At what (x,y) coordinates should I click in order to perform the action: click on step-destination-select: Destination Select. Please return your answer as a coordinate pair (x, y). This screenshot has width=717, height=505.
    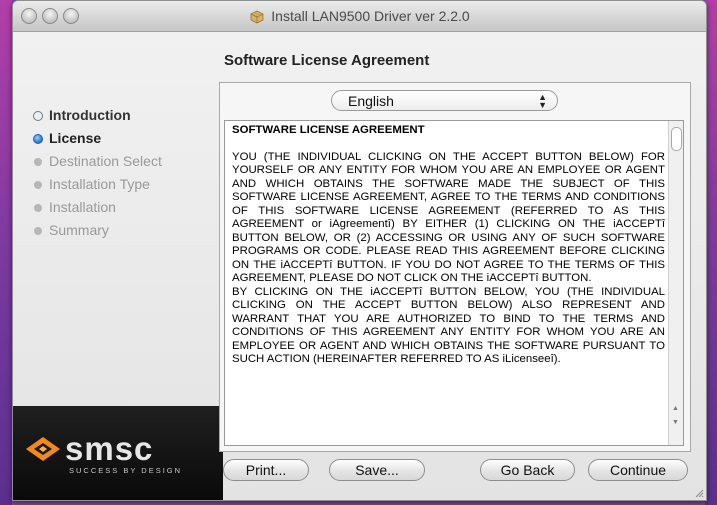
    Looking at the image, I should click on (97, 161).